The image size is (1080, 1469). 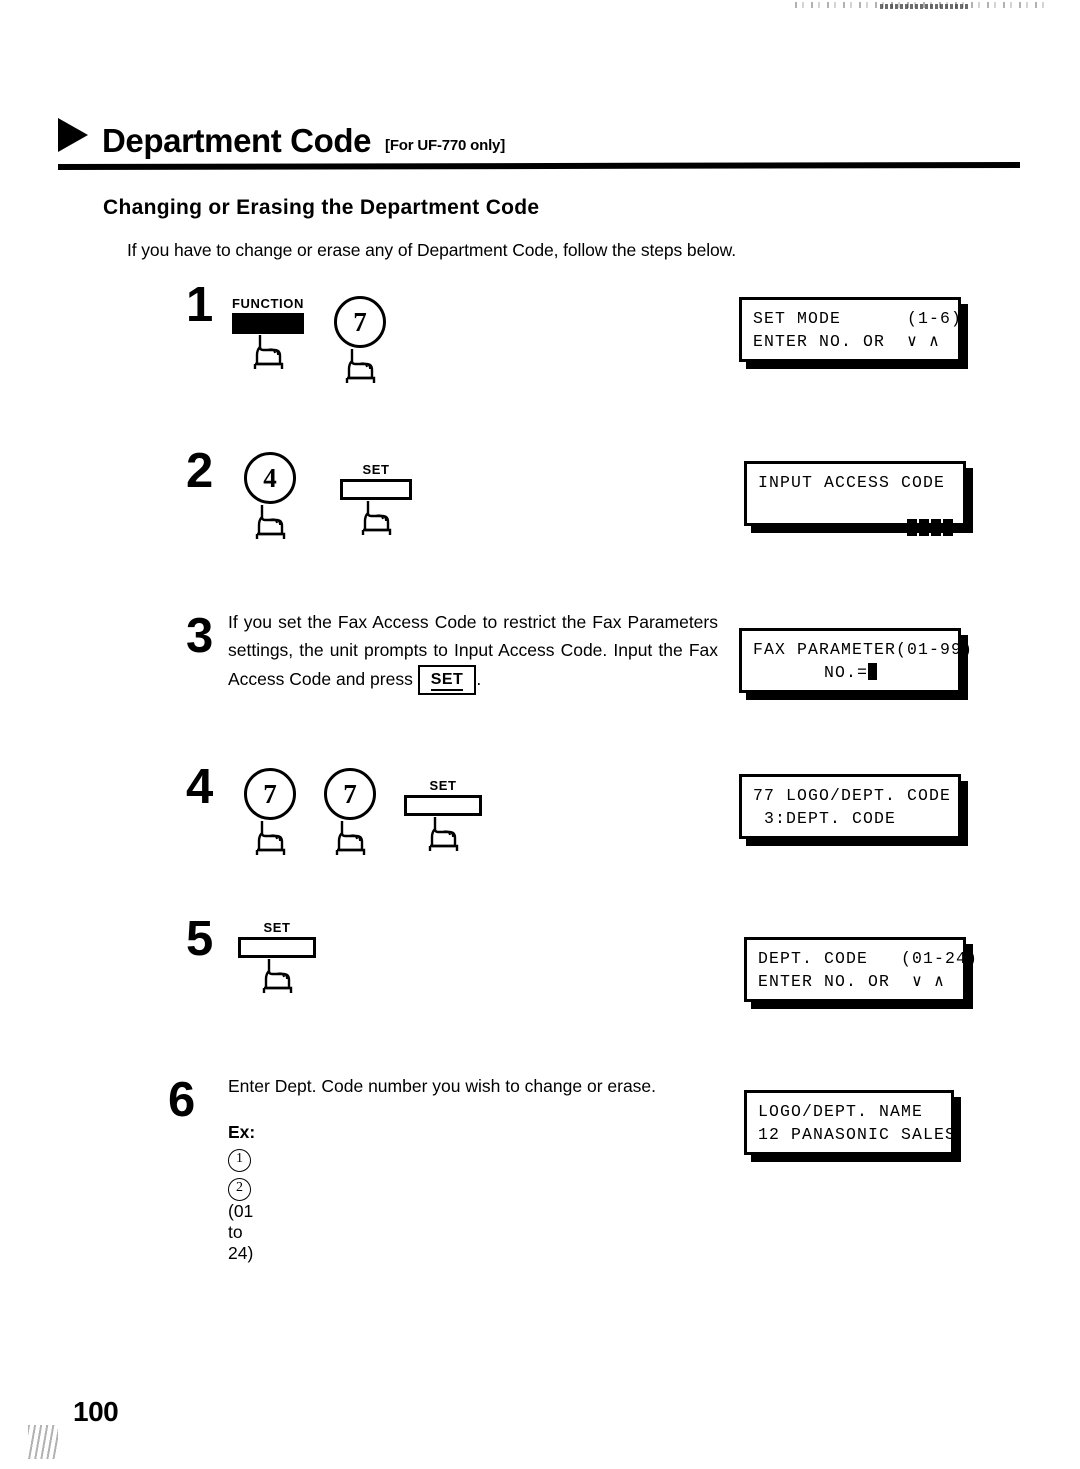 What do you see at coordinates (241, 1232) in the screenshot?
I see `example-range: (01 to 24)` at bounding box center [241, 1232].